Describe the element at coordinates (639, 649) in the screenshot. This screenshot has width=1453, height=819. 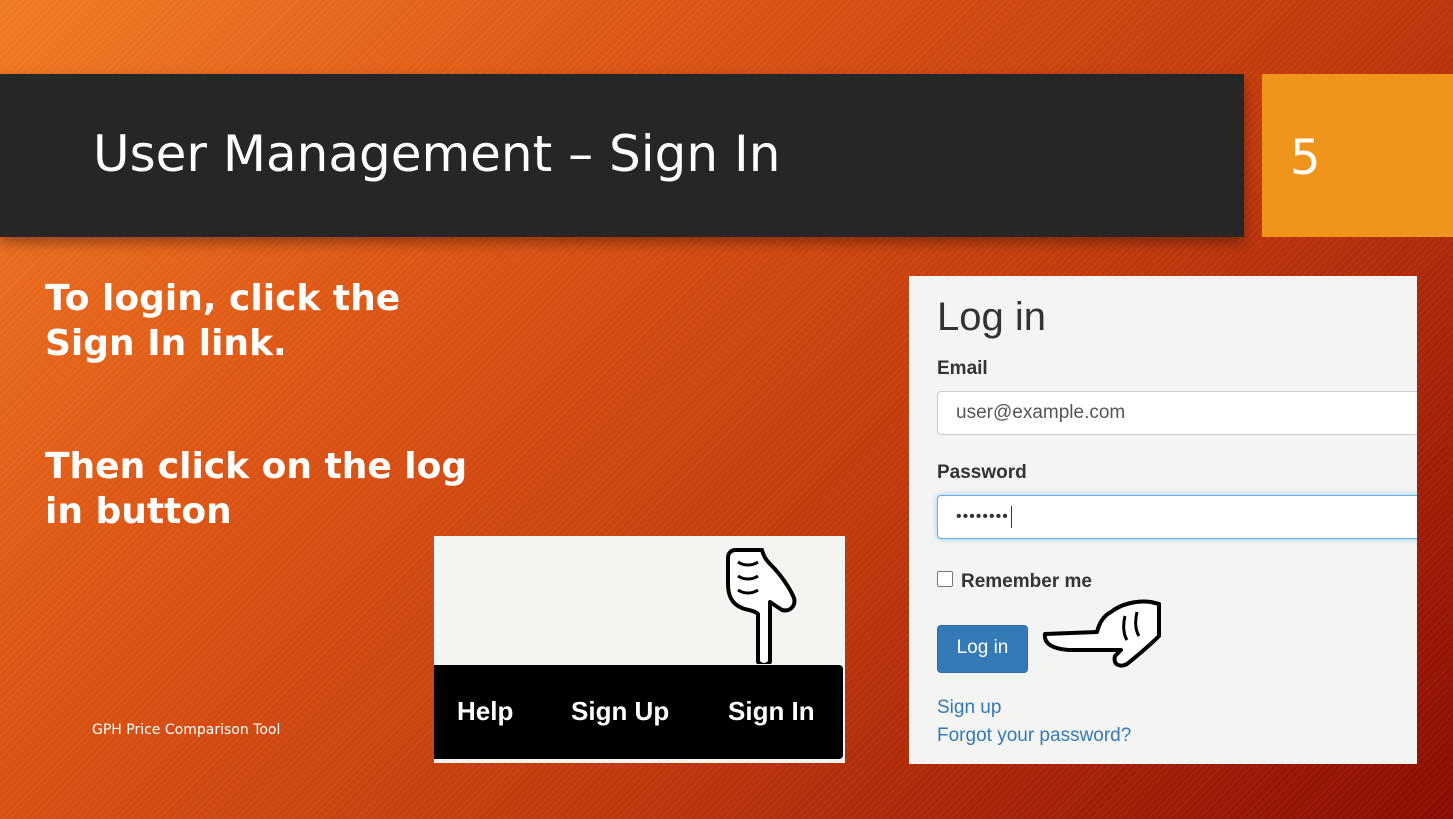
I see `nav-screenshot: Help Sign Up Sign In` at that location.